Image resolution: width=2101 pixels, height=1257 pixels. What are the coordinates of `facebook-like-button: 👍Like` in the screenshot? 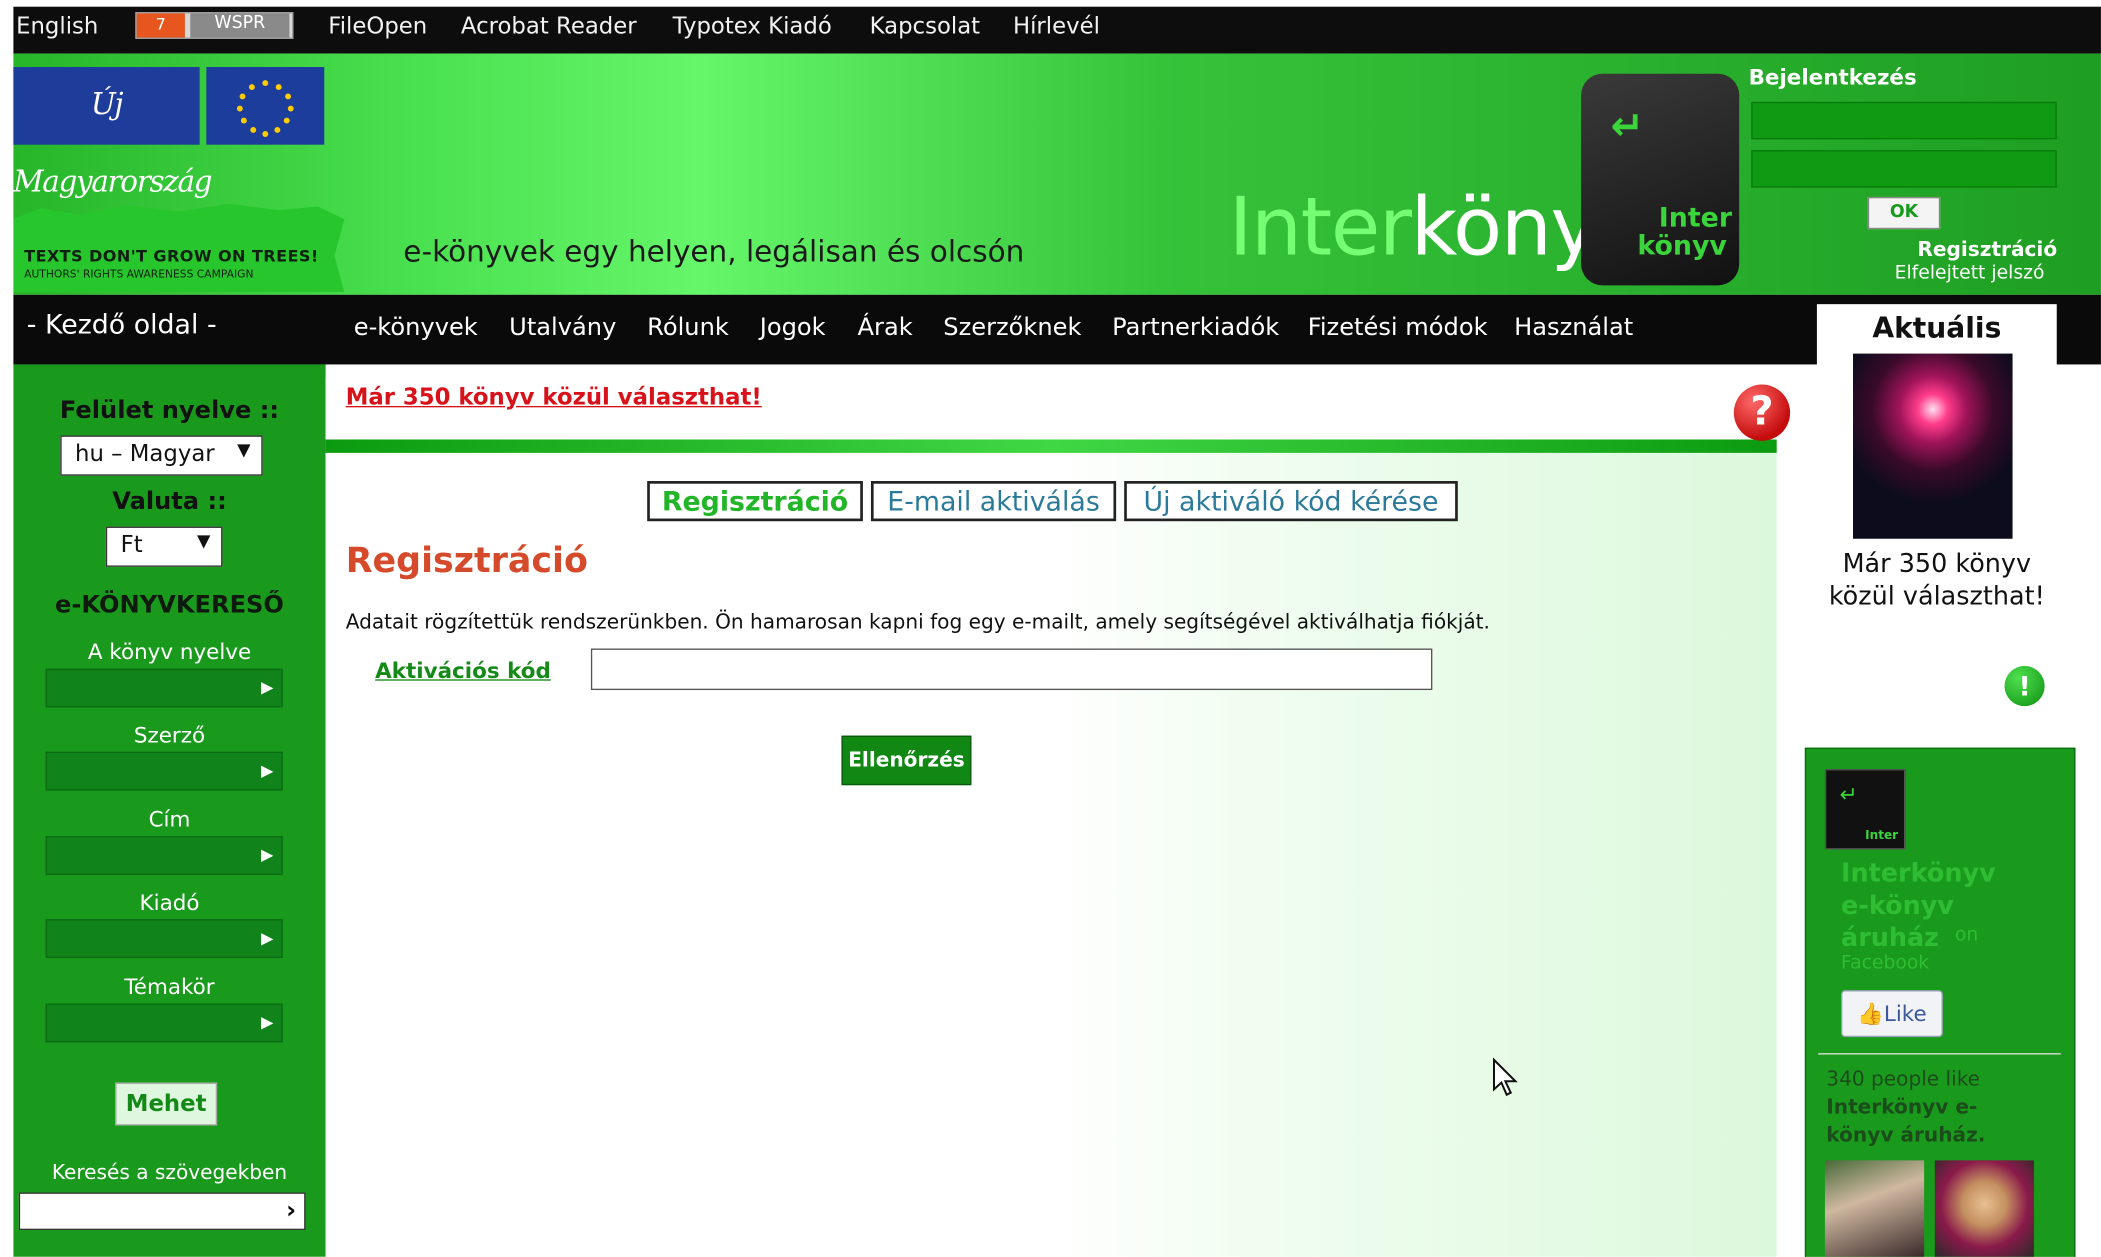 It's located at (1892, 1014).